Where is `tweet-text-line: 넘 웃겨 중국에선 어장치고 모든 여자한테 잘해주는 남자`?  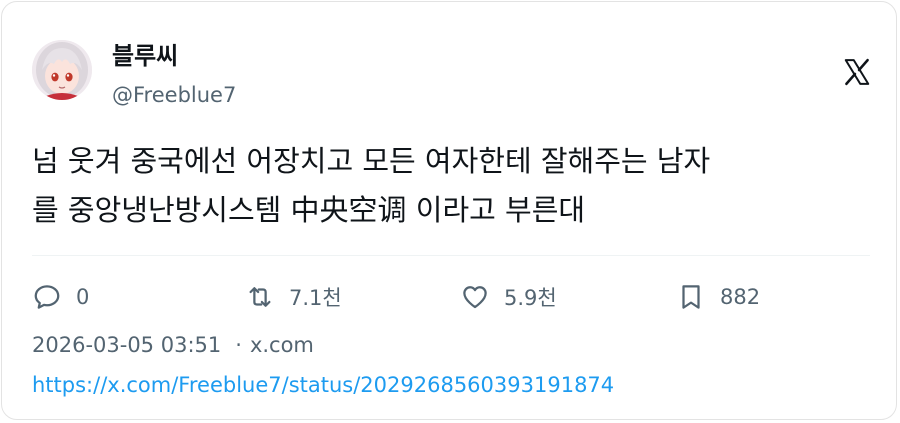
tweet-text-line: 넘 웃겨 중국에선 어장치고 모든 여자한테 잘해주는 남자 is located at coordinates (371, 161).